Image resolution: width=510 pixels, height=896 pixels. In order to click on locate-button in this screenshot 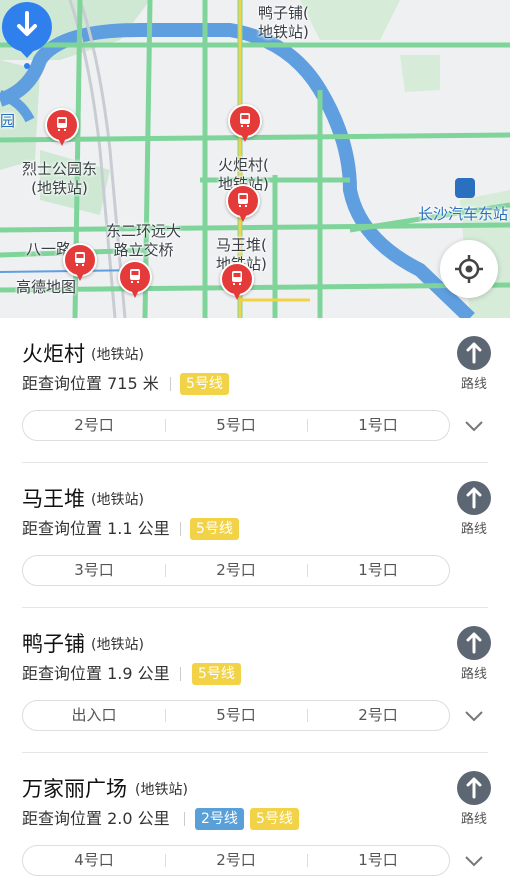, I will do `click(469, 269)`.